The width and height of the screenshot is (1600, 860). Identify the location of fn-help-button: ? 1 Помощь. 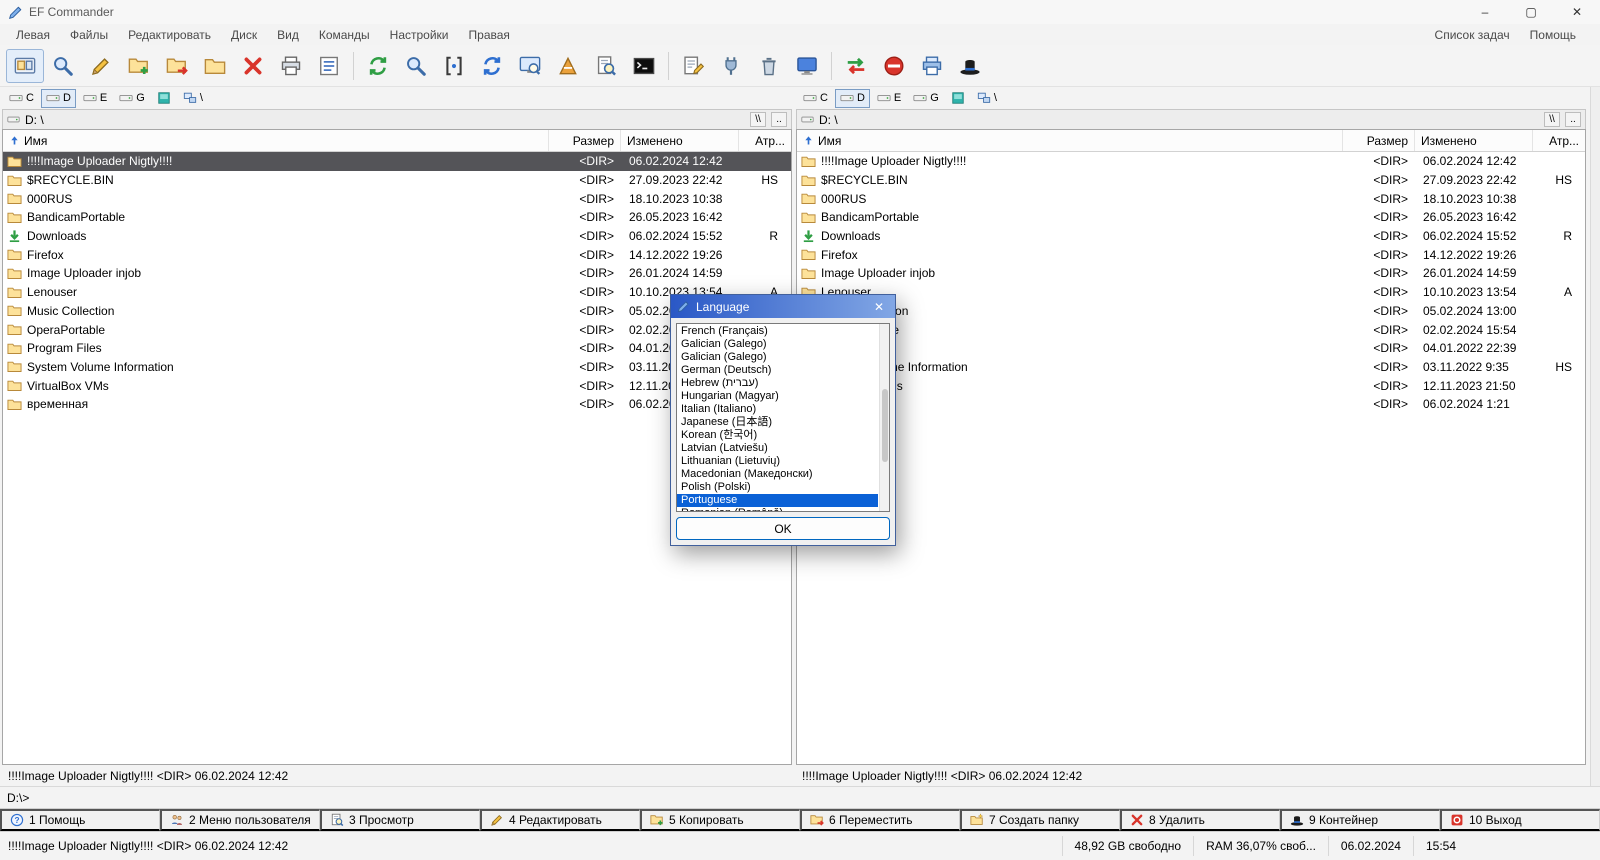
(80, 820).